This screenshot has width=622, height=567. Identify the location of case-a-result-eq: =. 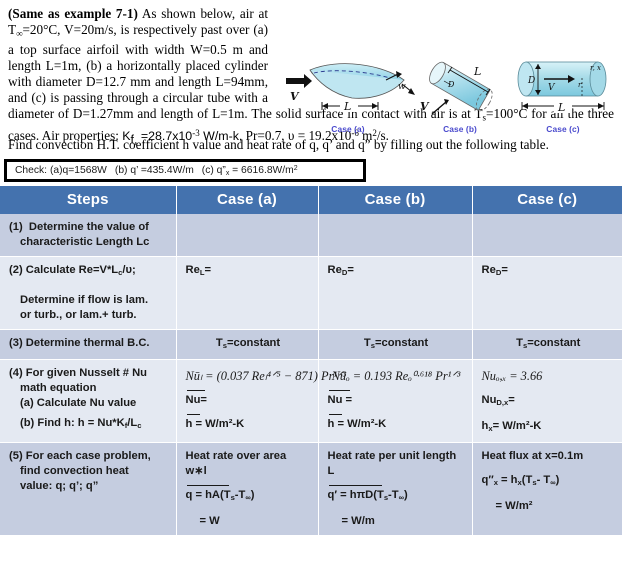
(203, 520).